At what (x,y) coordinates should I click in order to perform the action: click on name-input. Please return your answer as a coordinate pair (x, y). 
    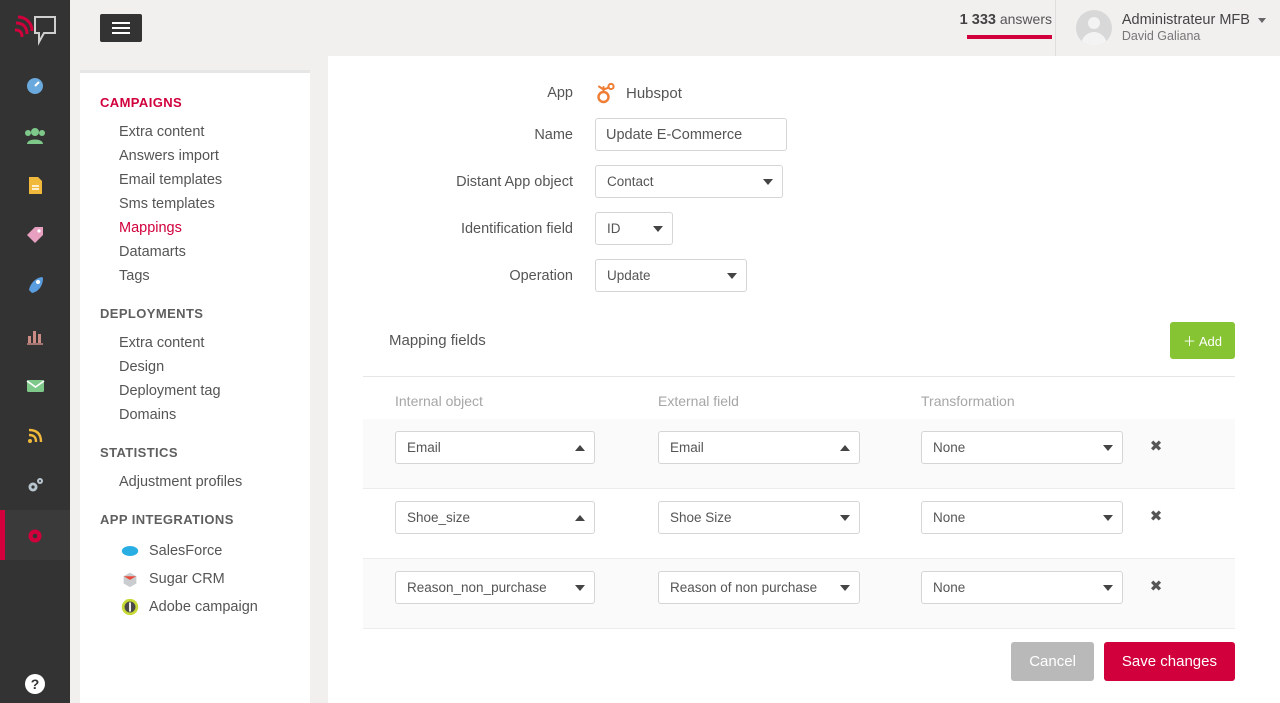
    Looking at the image, I should click on (691, 134).